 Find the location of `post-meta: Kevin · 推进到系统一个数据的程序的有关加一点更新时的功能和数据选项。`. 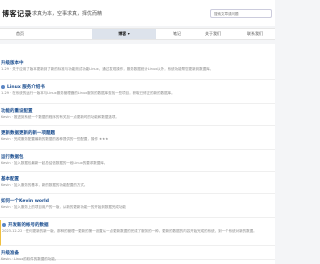

post-meta: Kevin · 推进到系统一个数据的程序的有关加一点更新时的功能和数据选项。 is located at coordinates (60, 117).